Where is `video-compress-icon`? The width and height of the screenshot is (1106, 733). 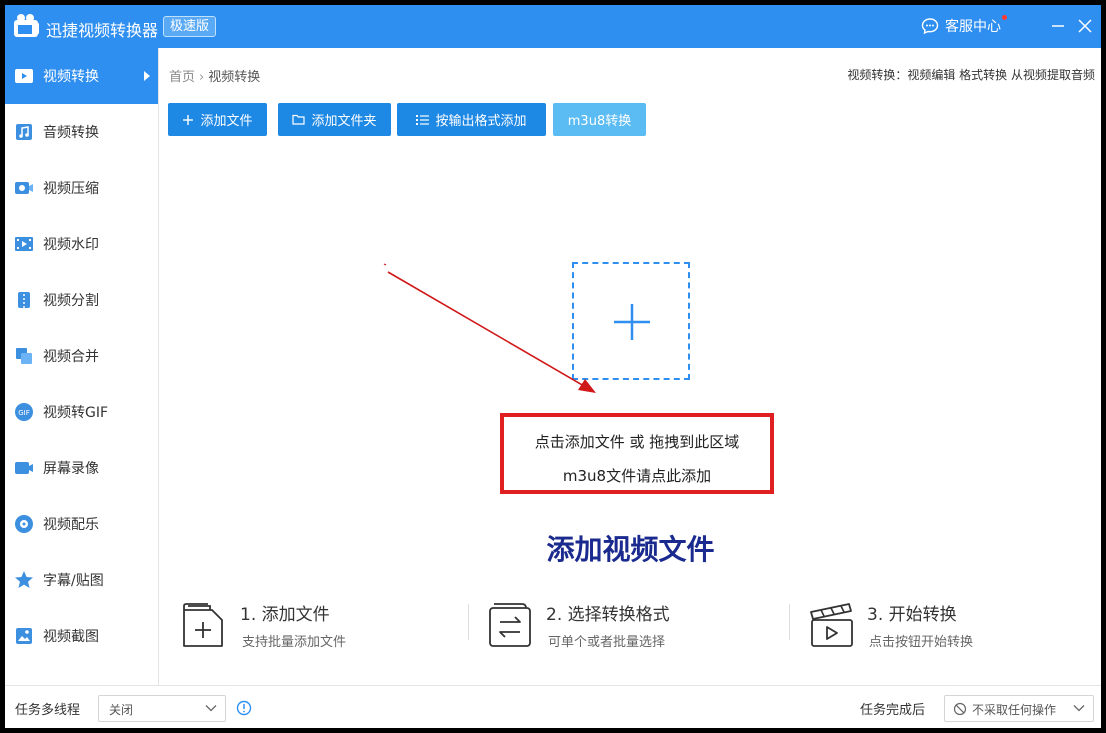
video-compress-icon is located at coordinates (24, 188).